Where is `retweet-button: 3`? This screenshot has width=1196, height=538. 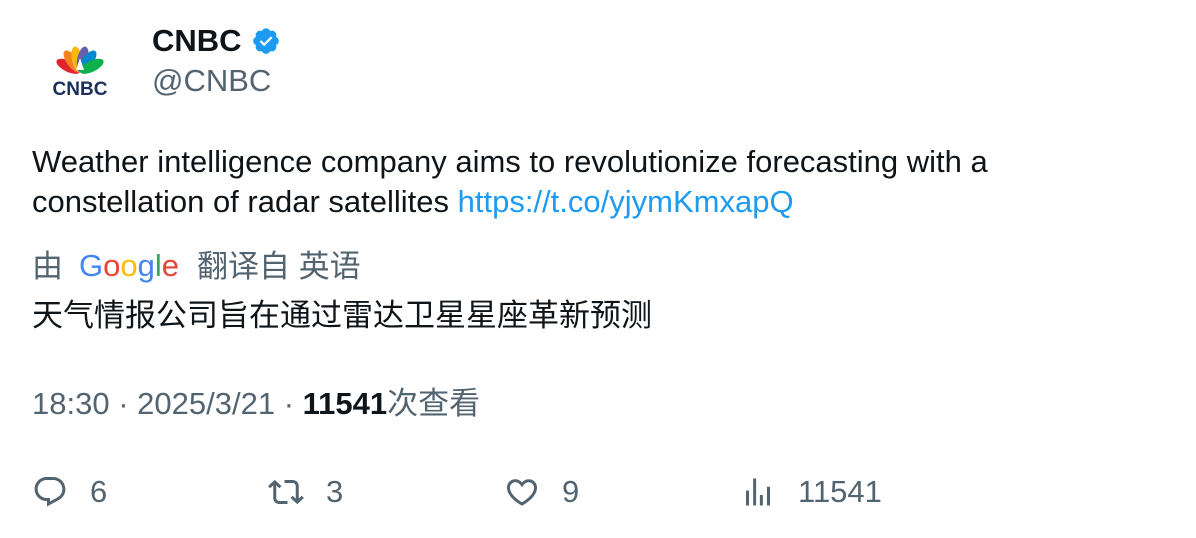 retweet-button: 3 is located at coordinates (305, 492).